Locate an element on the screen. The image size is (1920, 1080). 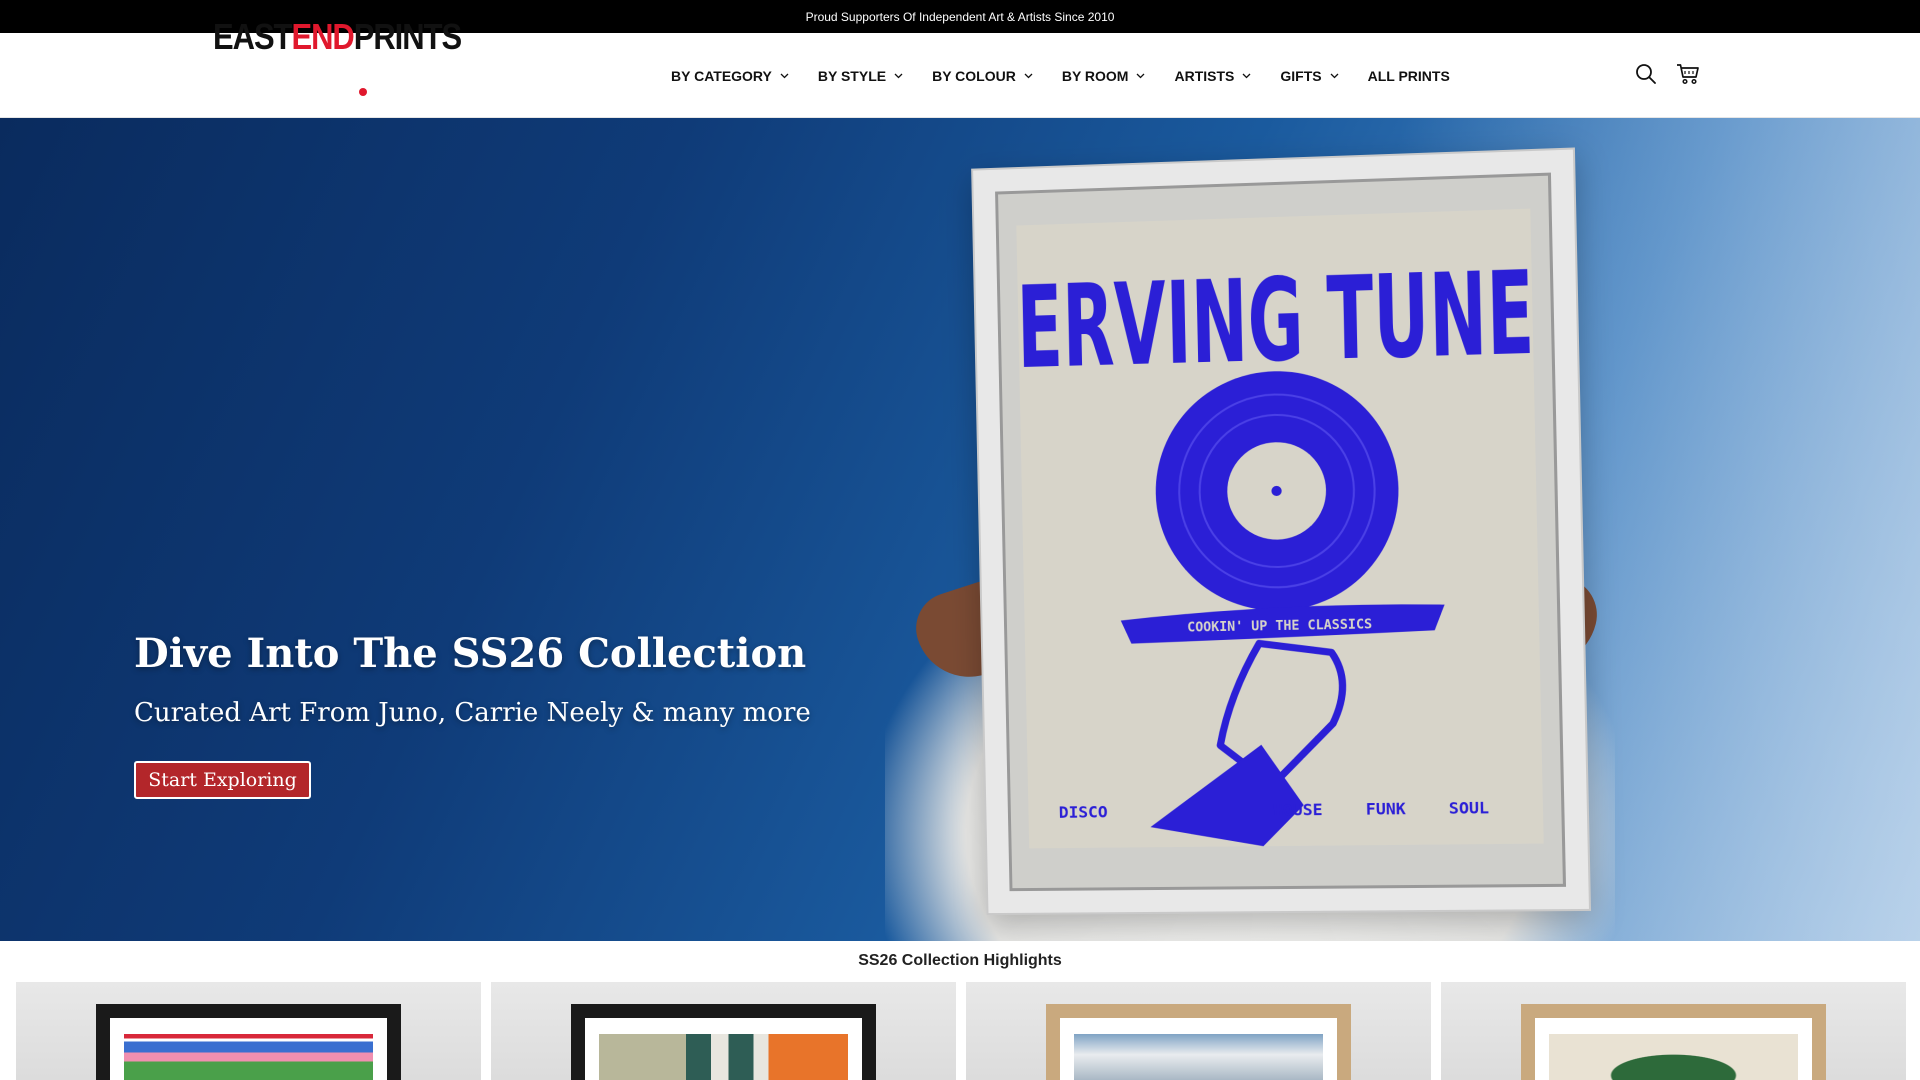
logo-prints: PRINTS is located at coordinates (407, 37).